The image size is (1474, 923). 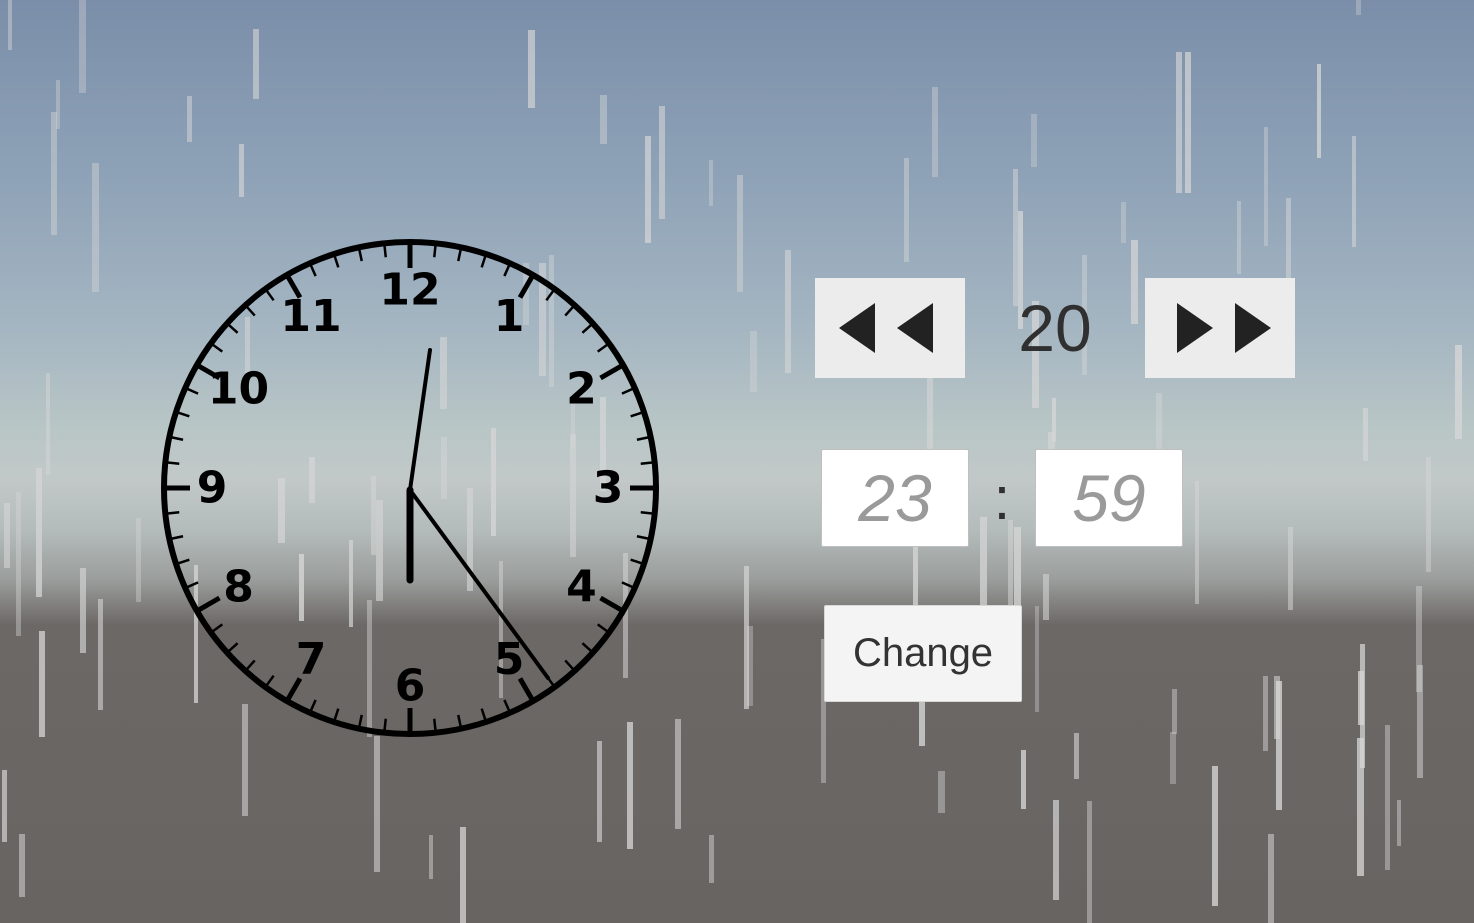 What do you see at coordinates (1055, 328) in the screenshot?
I see `time-speed-value: 20` at bounding box center [1055, 328].